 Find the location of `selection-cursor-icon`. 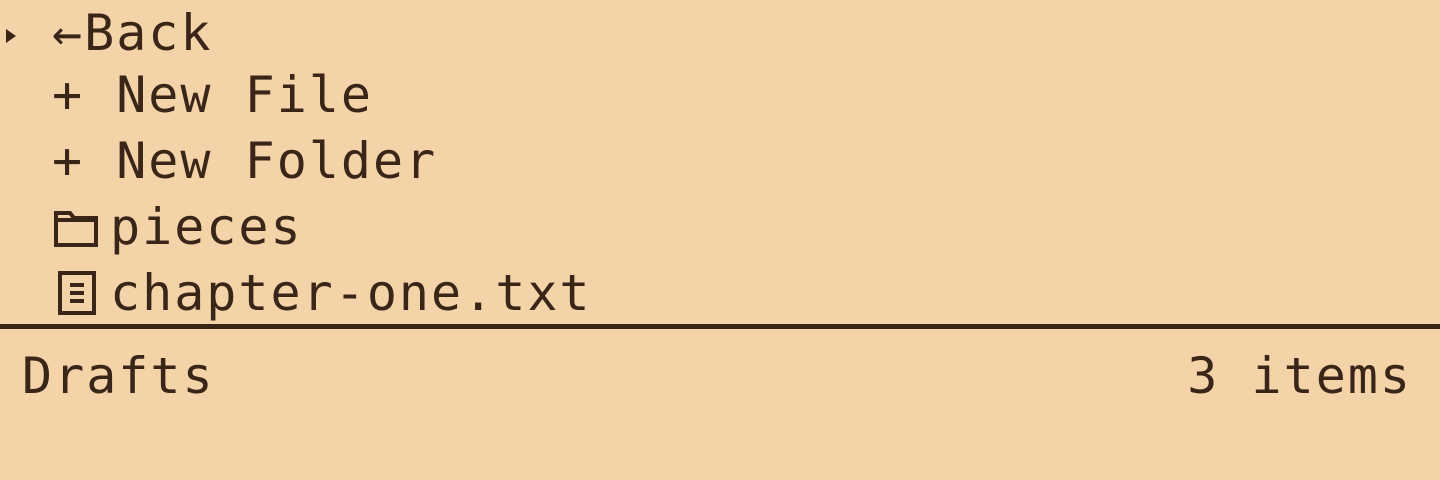

selection-cursor-icon is located at coordinates (12, 37).